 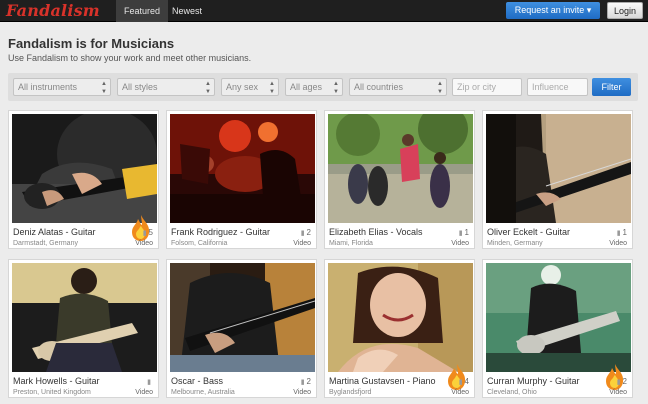 I want to click on sex-select-value: Any sex, so click(x=242, y=87).